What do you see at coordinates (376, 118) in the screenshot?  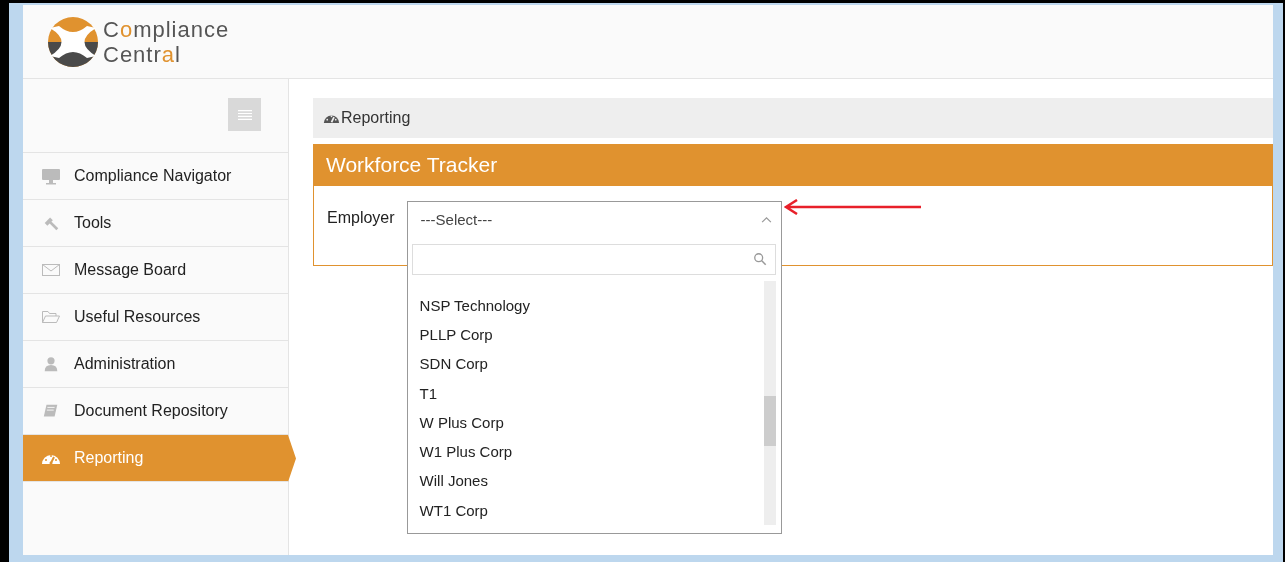 I see `breadcrumb-text: Reporting` at bounding box center [376, 118].